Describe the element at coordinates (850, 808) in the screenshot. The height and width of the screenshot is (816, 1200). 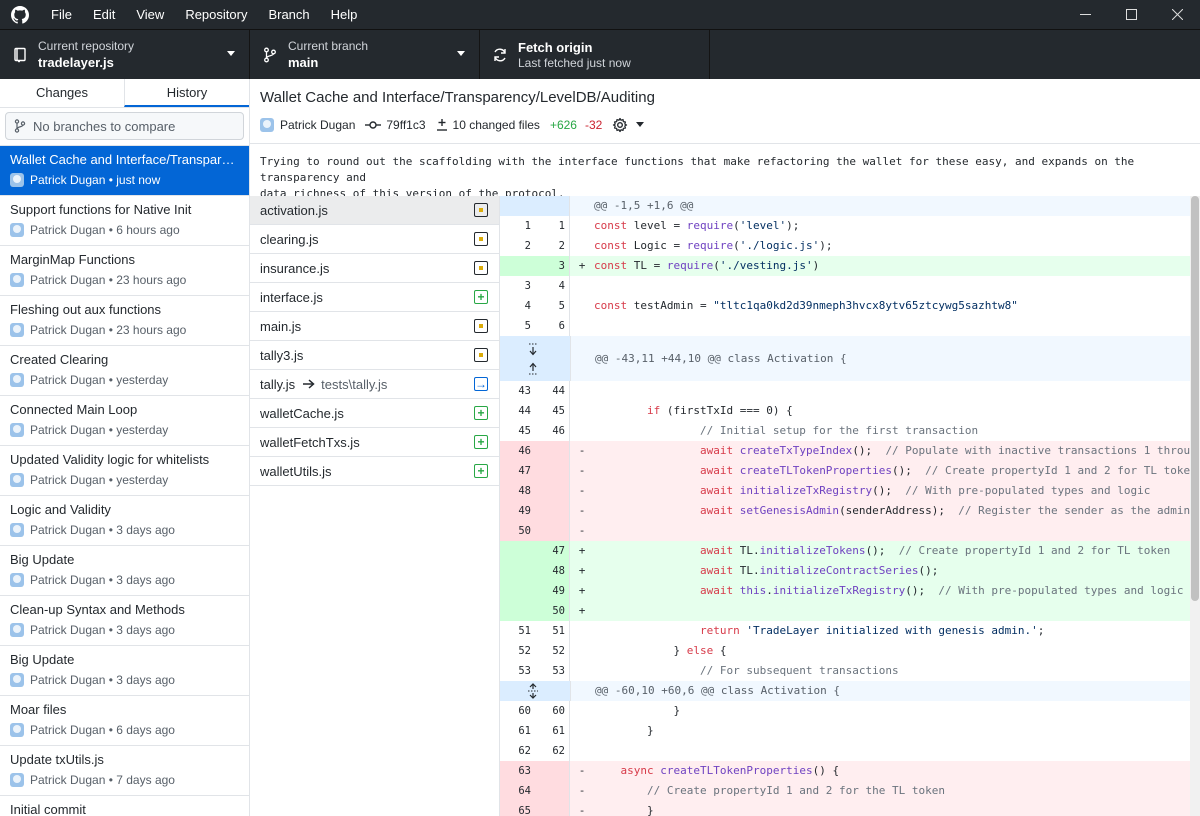
I see `diff-line-removed: 65 - }` at that location.